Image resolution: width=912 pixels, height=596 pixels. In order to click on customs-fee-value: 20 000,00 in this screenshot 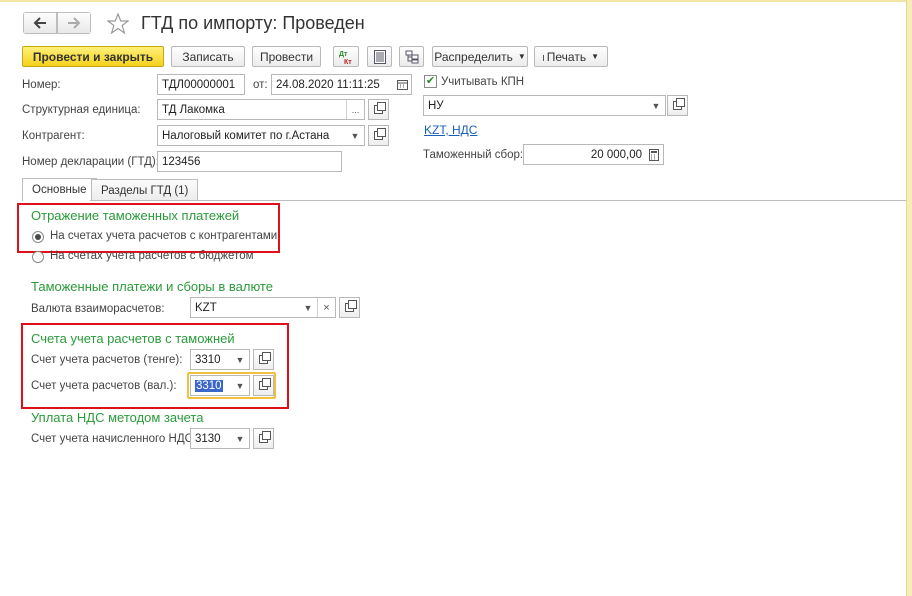, I will do `click(616, 154)`.